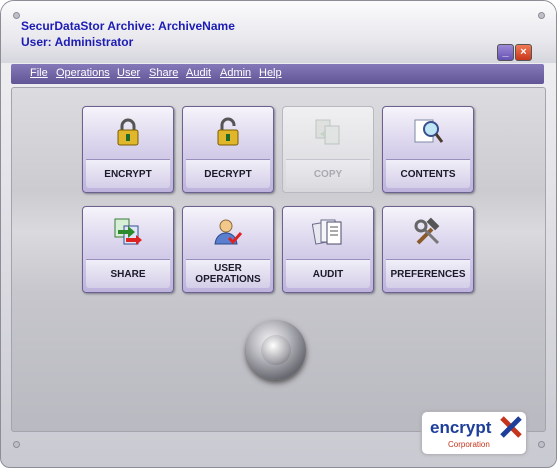 The image size is (557, 468). I want to click on preferences-label: PREFERENCES, so click(428, 273).